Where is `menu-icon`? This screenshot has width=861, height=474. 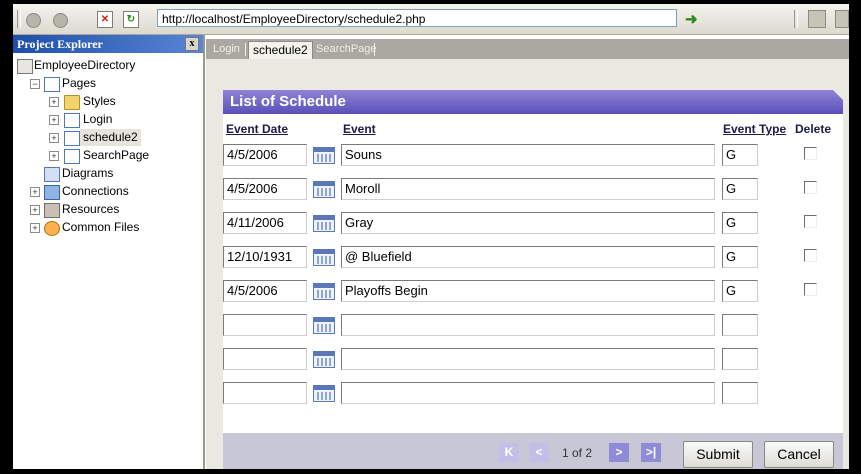 menu-icon is located at coordinates (842, 19).